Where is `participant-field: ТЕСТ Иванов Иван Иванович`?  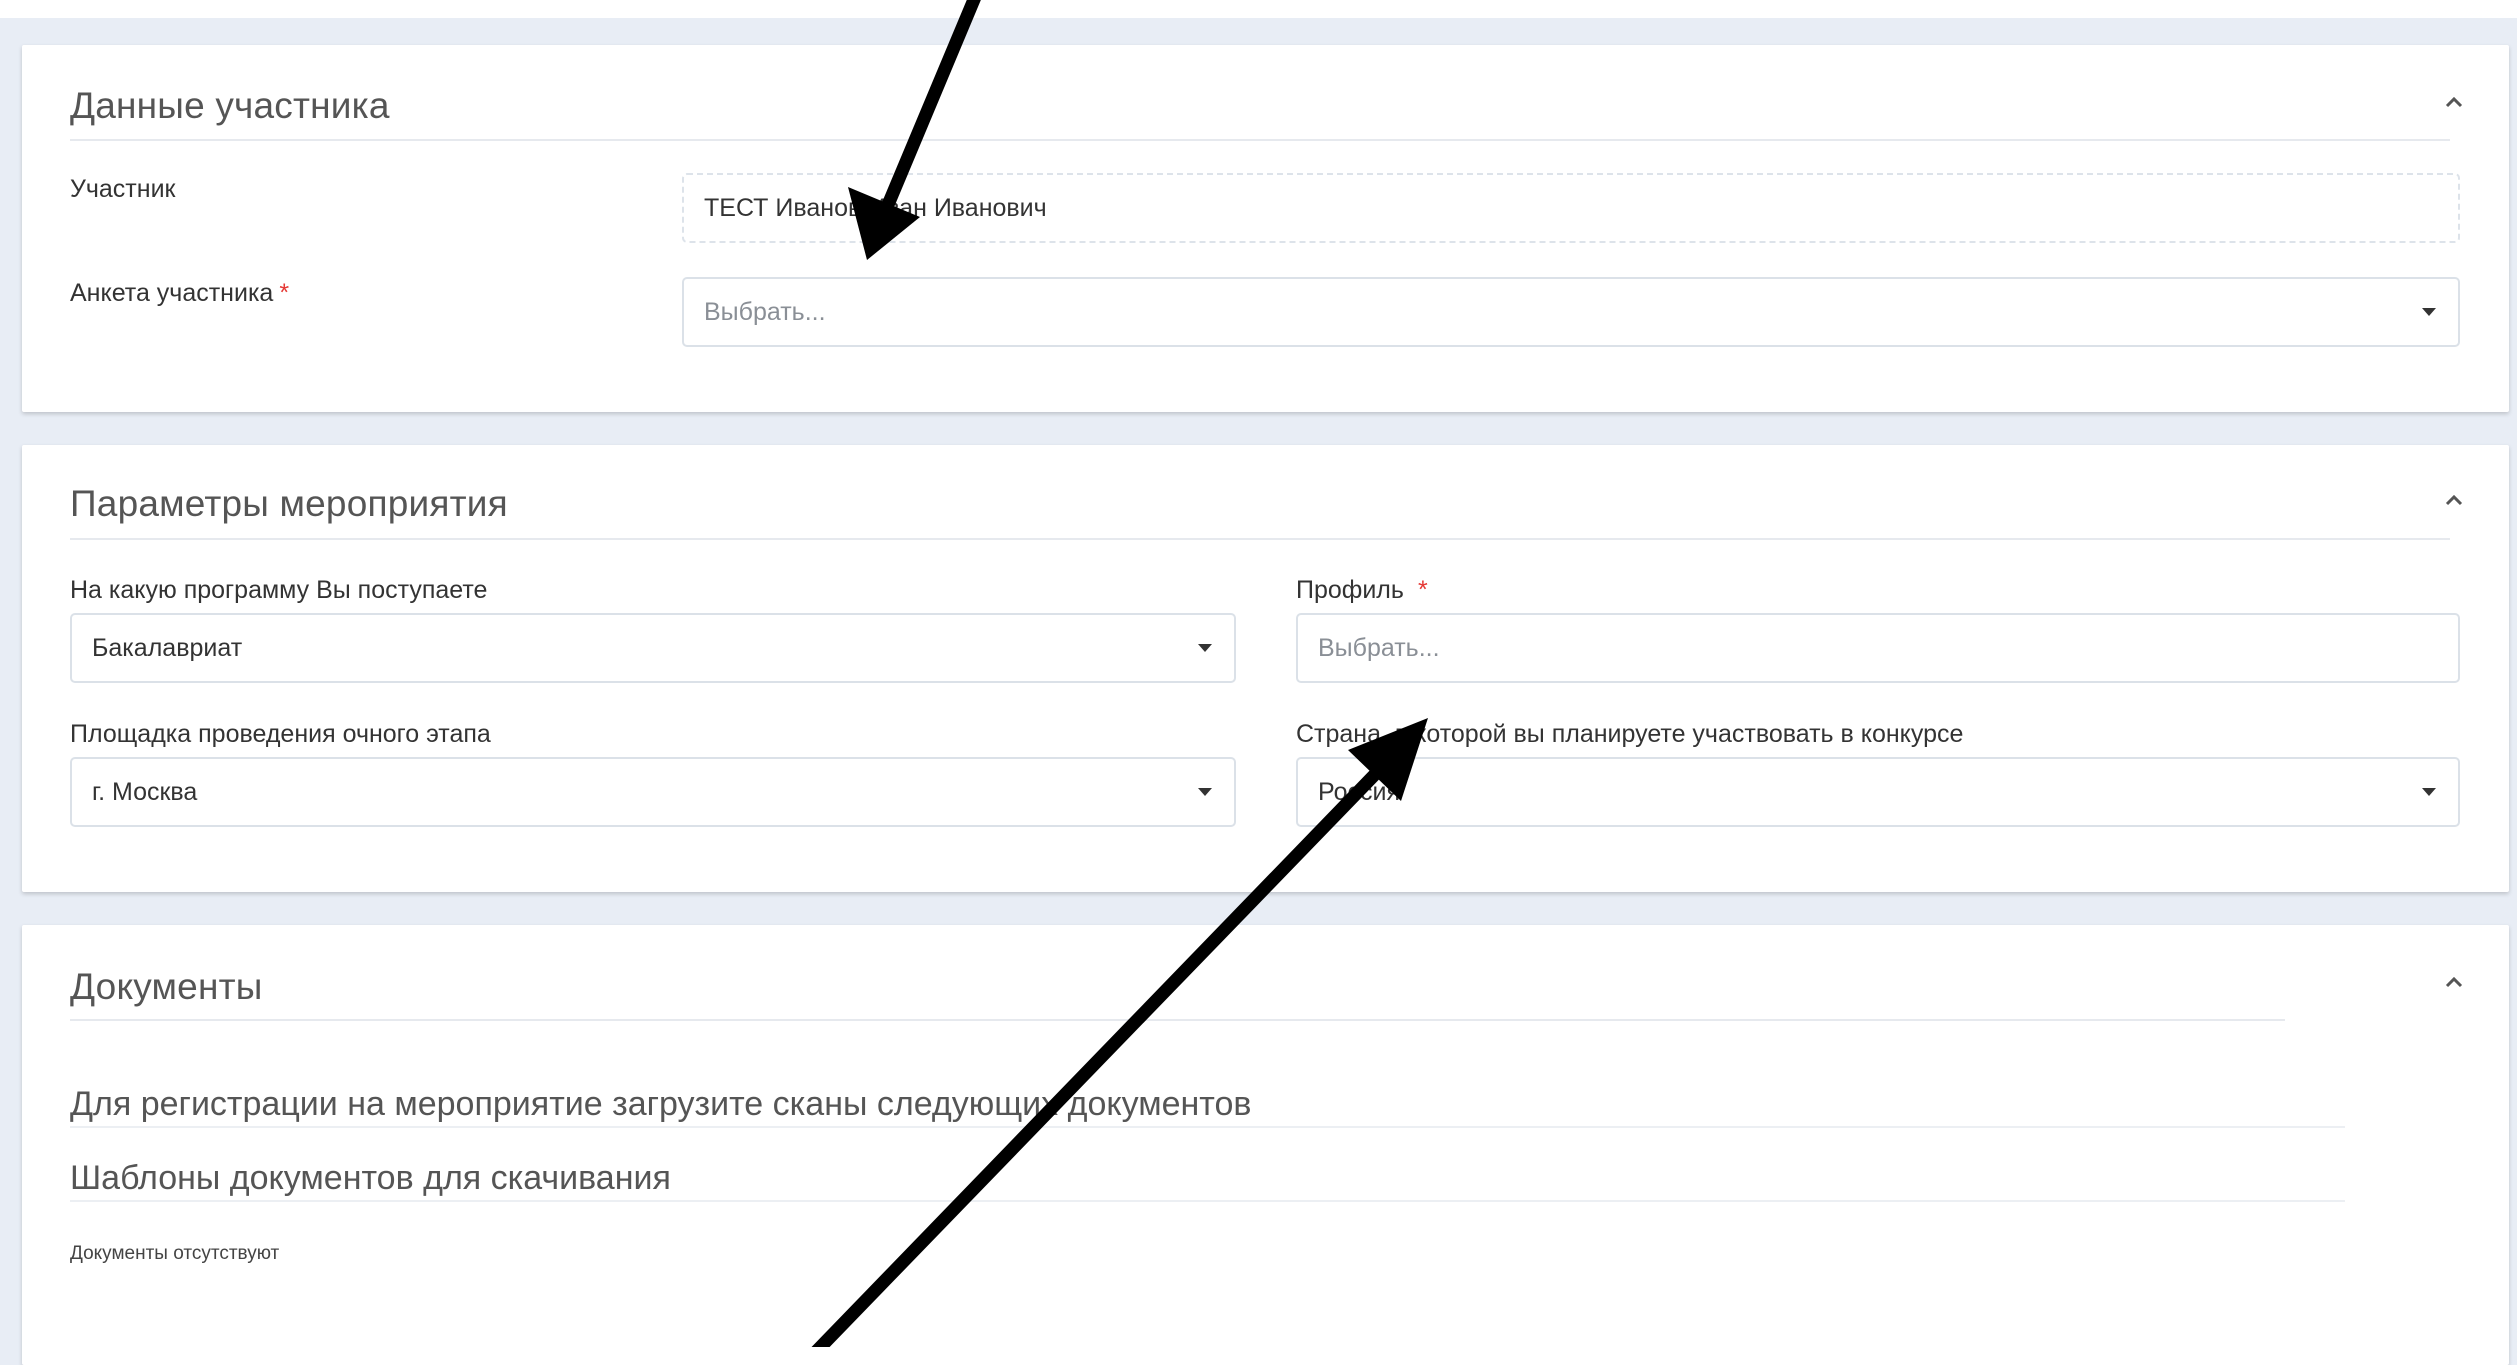
participant-field: ТЕСТ Иванов Иван Иванович is located at coordinates (1571, 208).